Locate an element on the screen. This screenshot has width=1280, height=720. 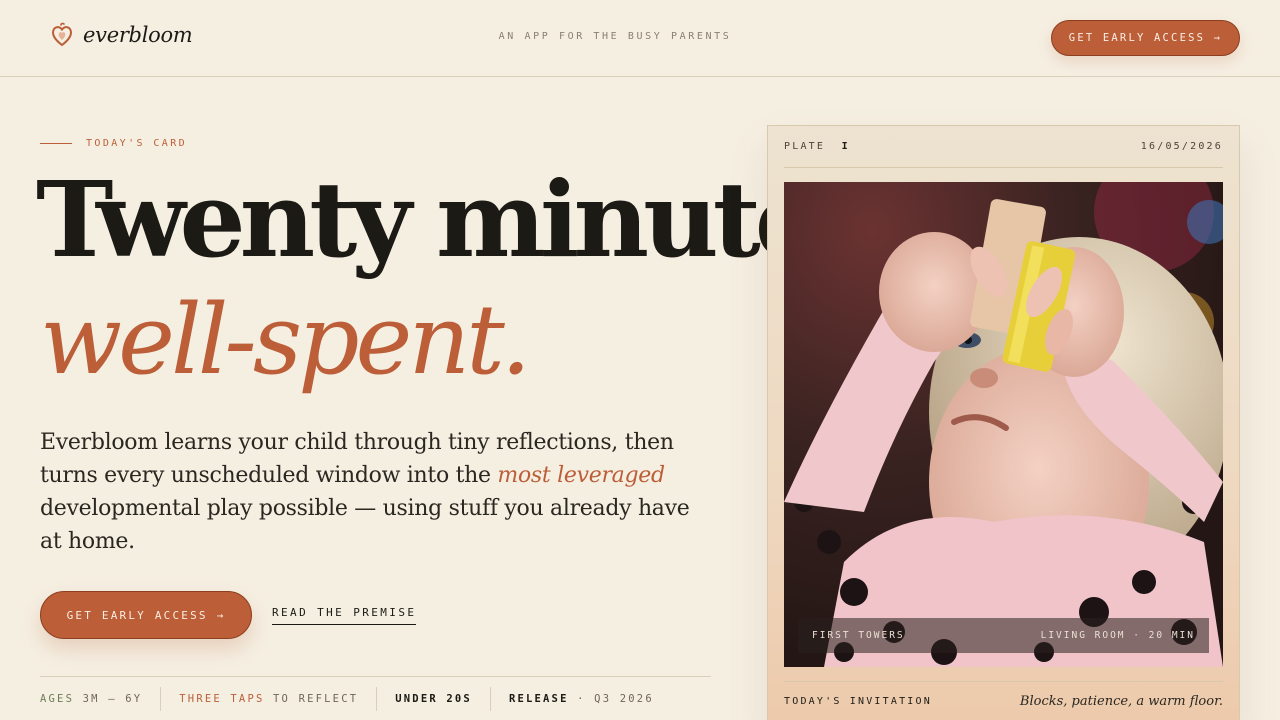
header-tagline: AN APP FOR THE BUSY PARENTS is located at coordinates (615, 36).